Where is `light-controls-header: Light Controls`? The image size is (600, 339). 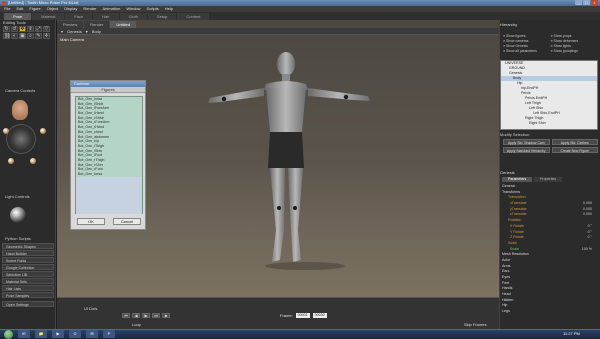
light-controls-header: Light Controls is located at coordinates (17, 196).